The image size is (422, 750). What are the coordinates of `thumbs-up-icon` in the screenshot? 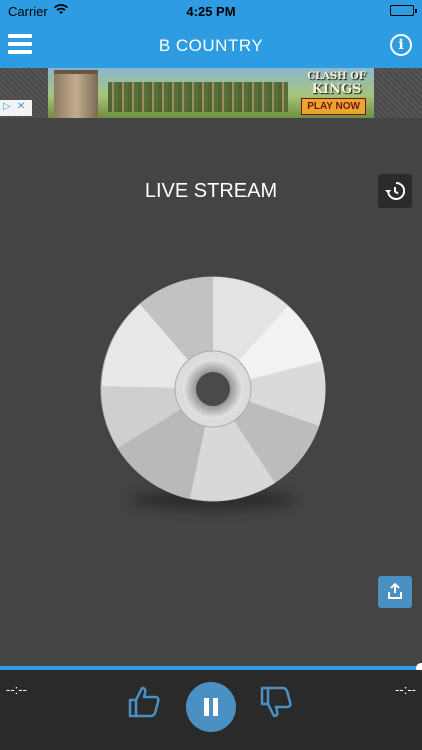 It's located at (144, 702).